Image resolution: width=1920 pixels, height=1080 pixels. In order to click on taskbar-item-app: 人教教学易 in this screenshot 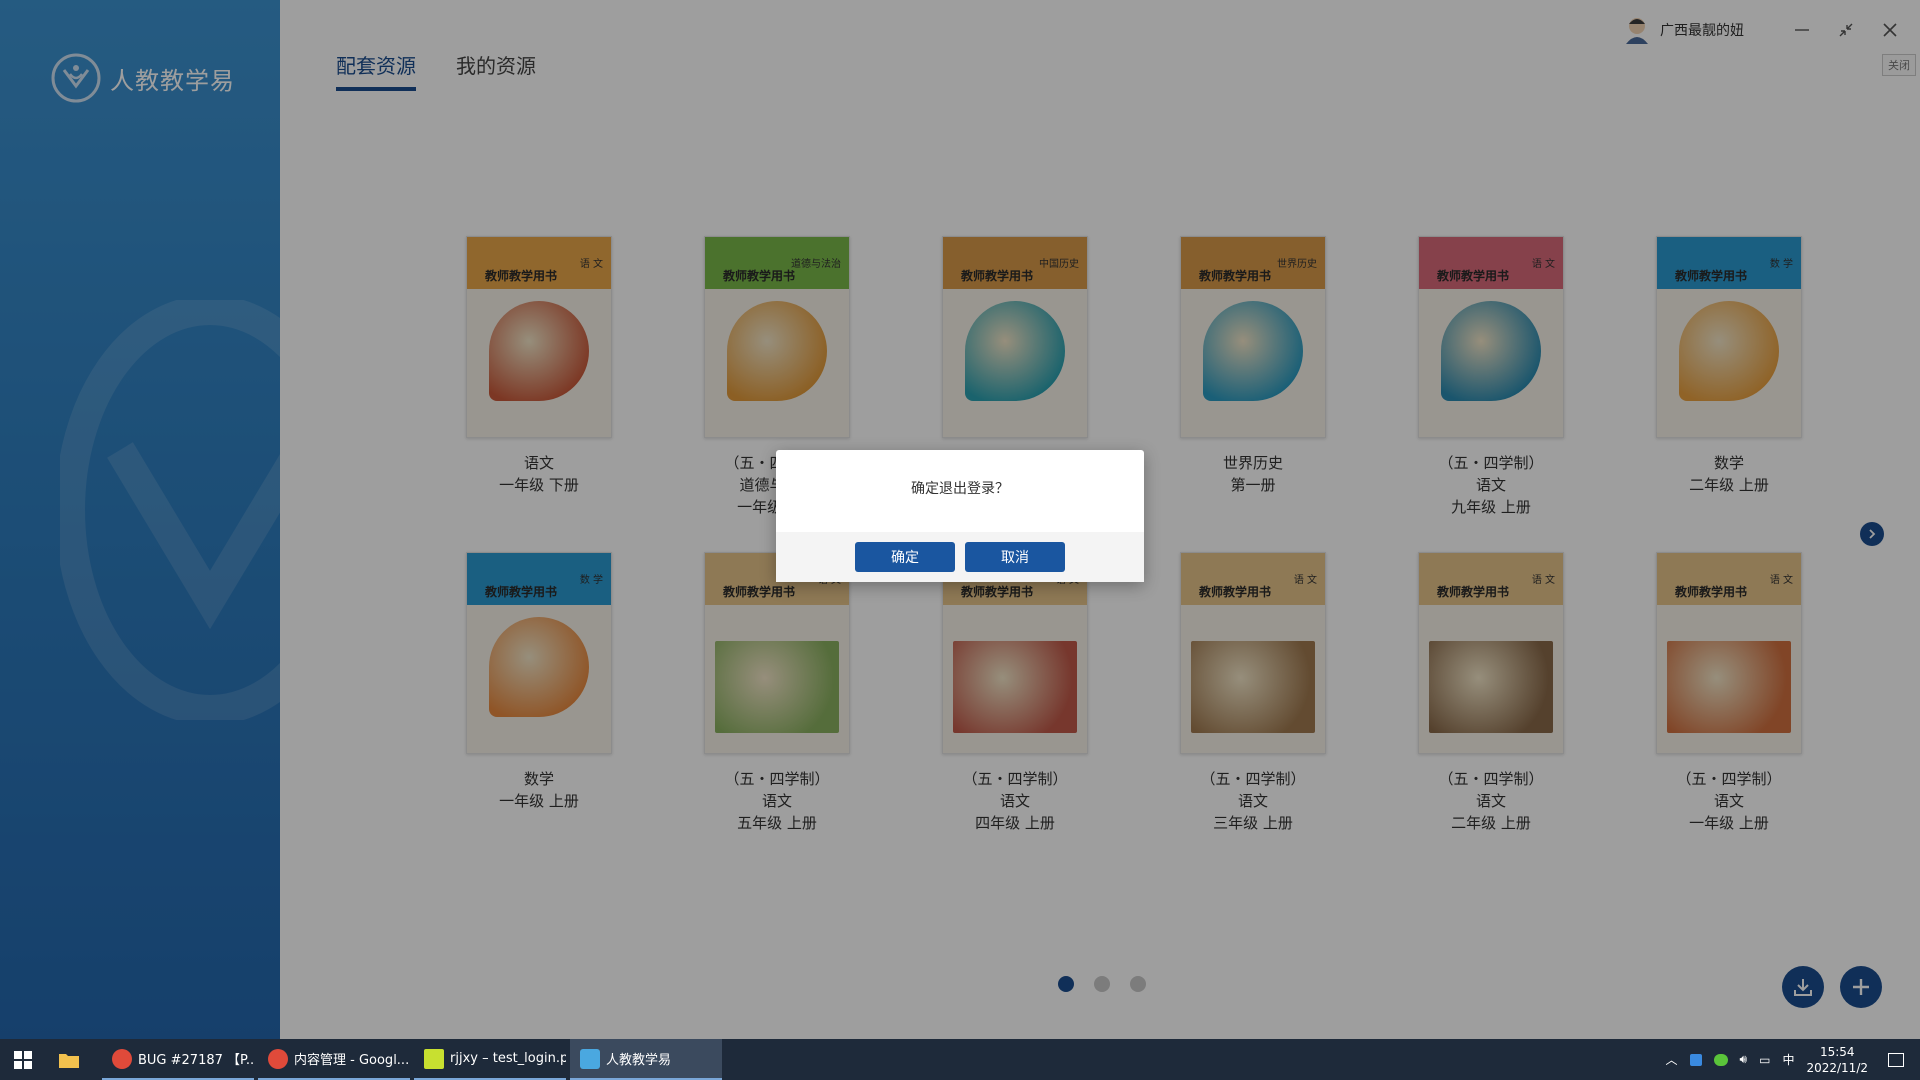, I will do `click(646, 1059)`.